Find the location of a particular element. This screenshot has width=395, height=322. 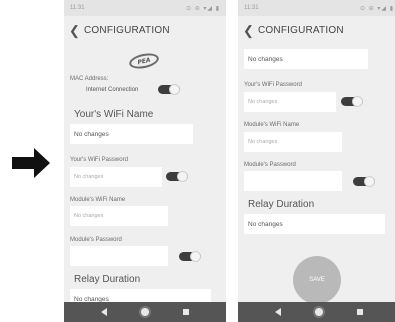

brand-logo-icon: PEA is located at coordinates (144, 61).